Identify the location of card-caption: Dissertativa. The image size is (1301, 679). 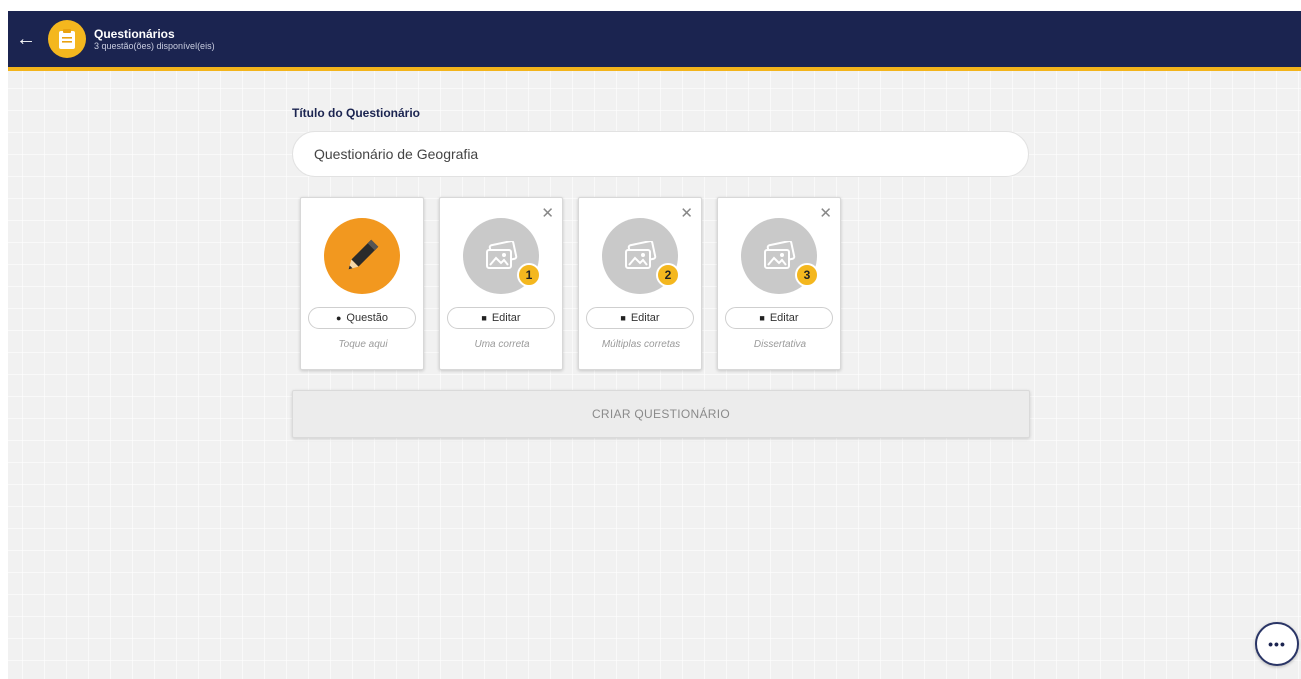
(780, 344).